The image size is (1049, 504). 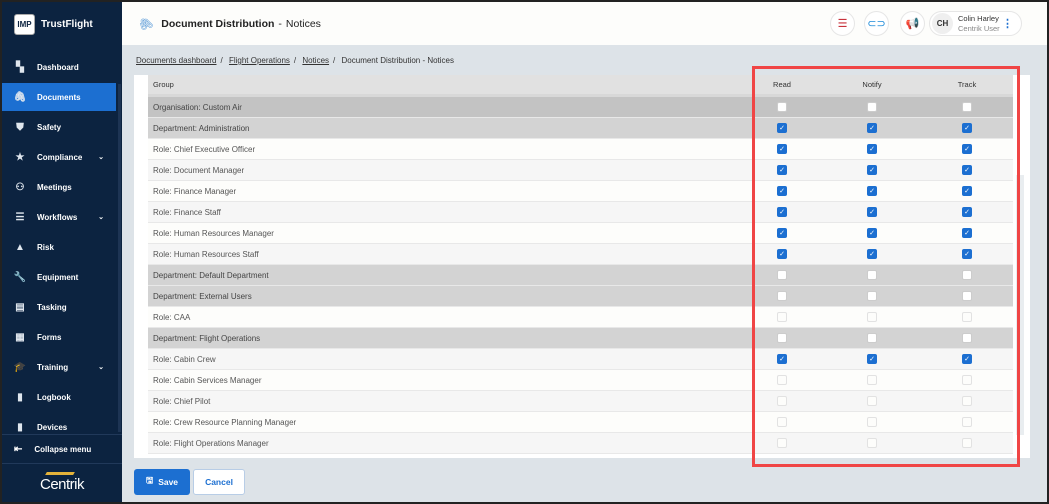 What do you see at coordinates (942, 23) in the screenshot?
I see `avatar: CH` at bounding box center [942, 23].